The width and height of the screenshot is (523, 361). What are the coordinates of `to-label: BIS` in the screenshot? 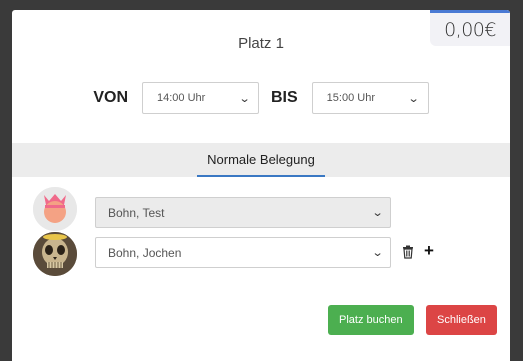 It's located at (284, 97).